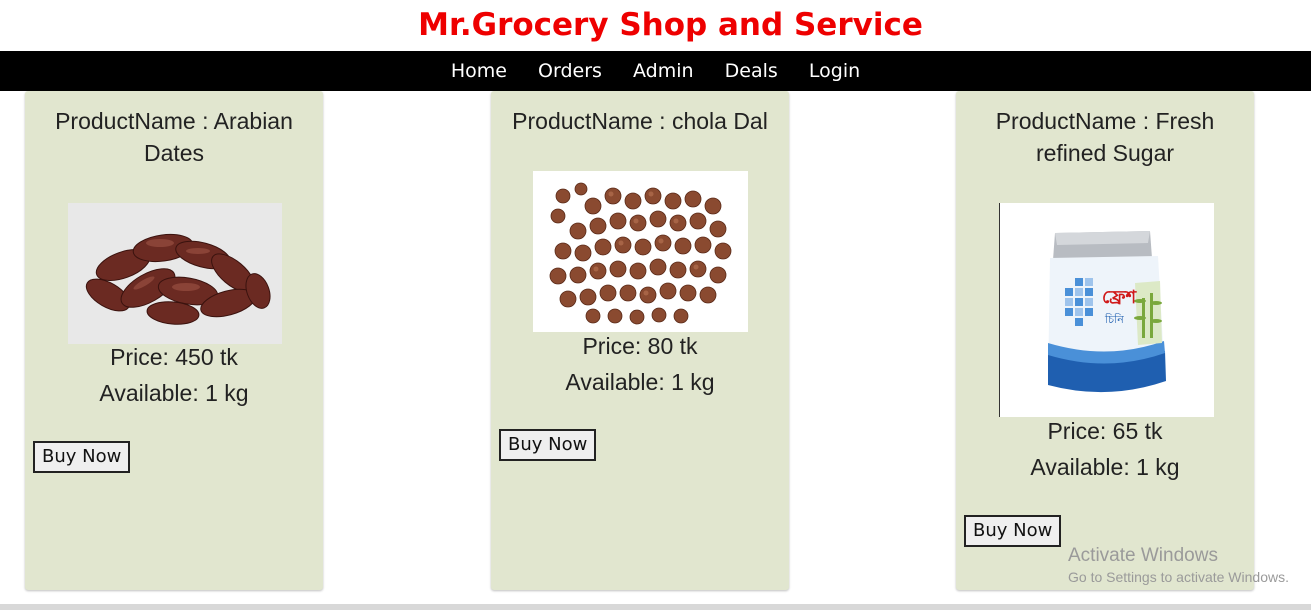 This screenshot has height=610, width=1311. Describe the element at coordinates (174, 357) in the screenshot. I see `product-price: Price: 450 tk` at that location.